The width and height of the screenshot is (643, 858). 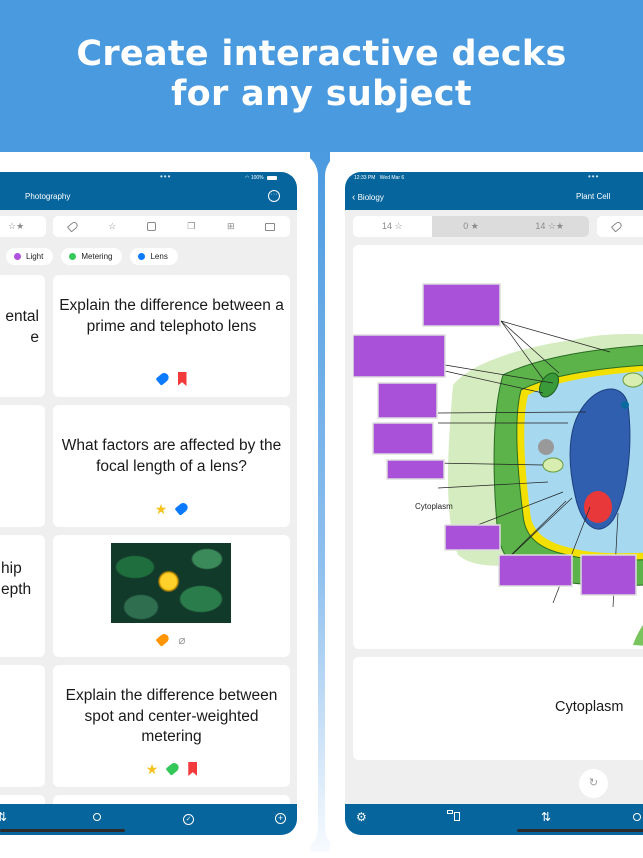 What do you see at coordinates (274, 196) in the screenshot?
I see `more-options-icon: ···` at bounding box center [274, 196].